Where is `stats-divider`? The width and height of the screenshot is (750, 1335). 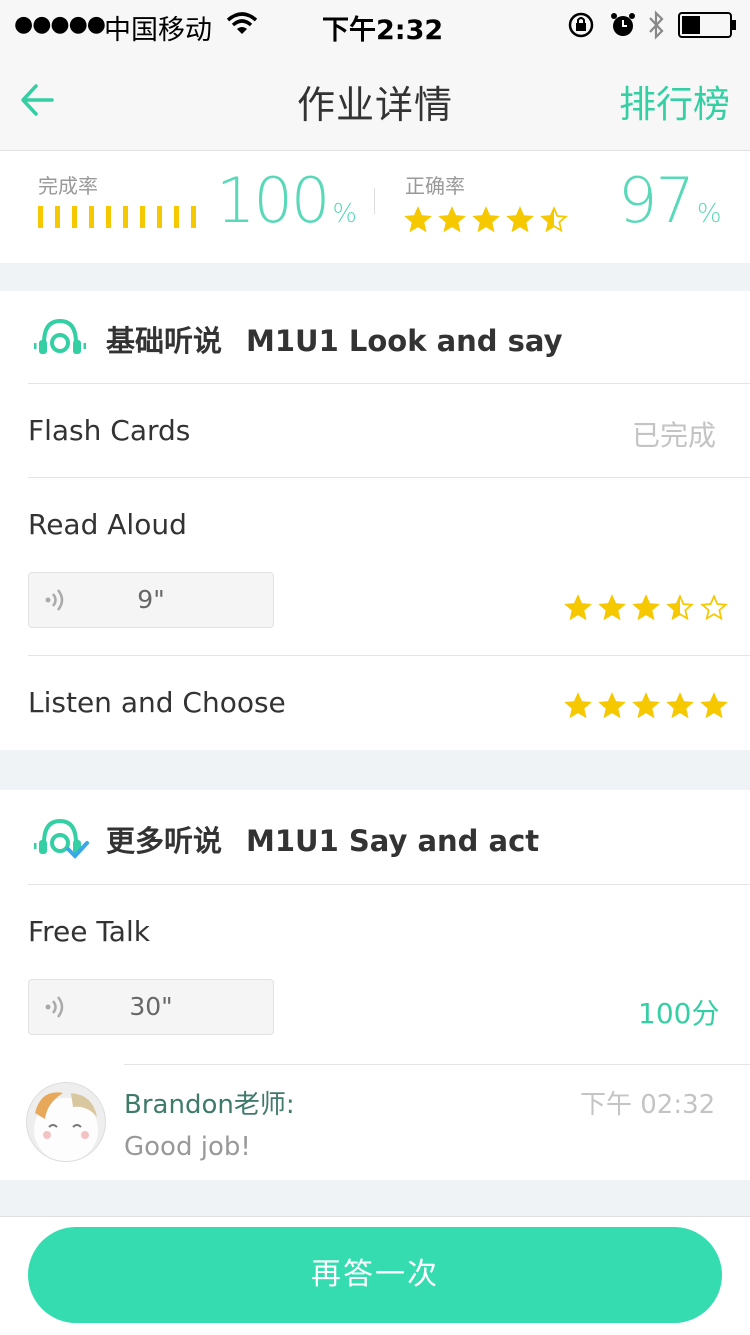
stats-divider is located at coordinates (374, 201).